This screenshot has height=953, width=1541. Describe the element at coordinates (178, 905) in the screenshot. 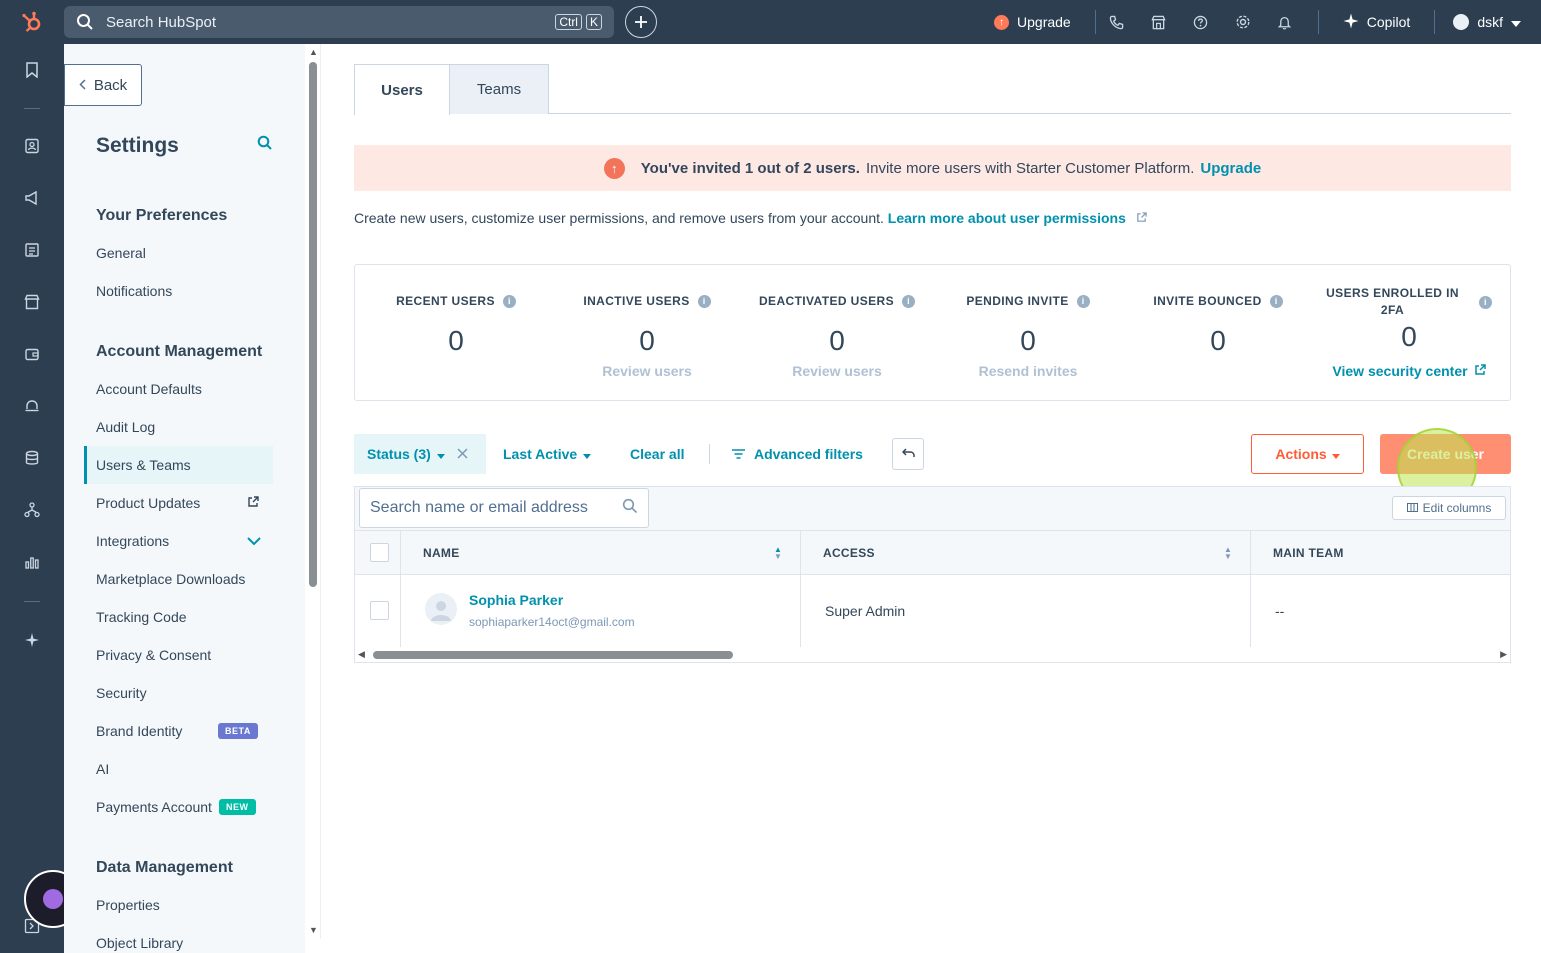

I see `sidebar-item-properties: Properties` at that location.